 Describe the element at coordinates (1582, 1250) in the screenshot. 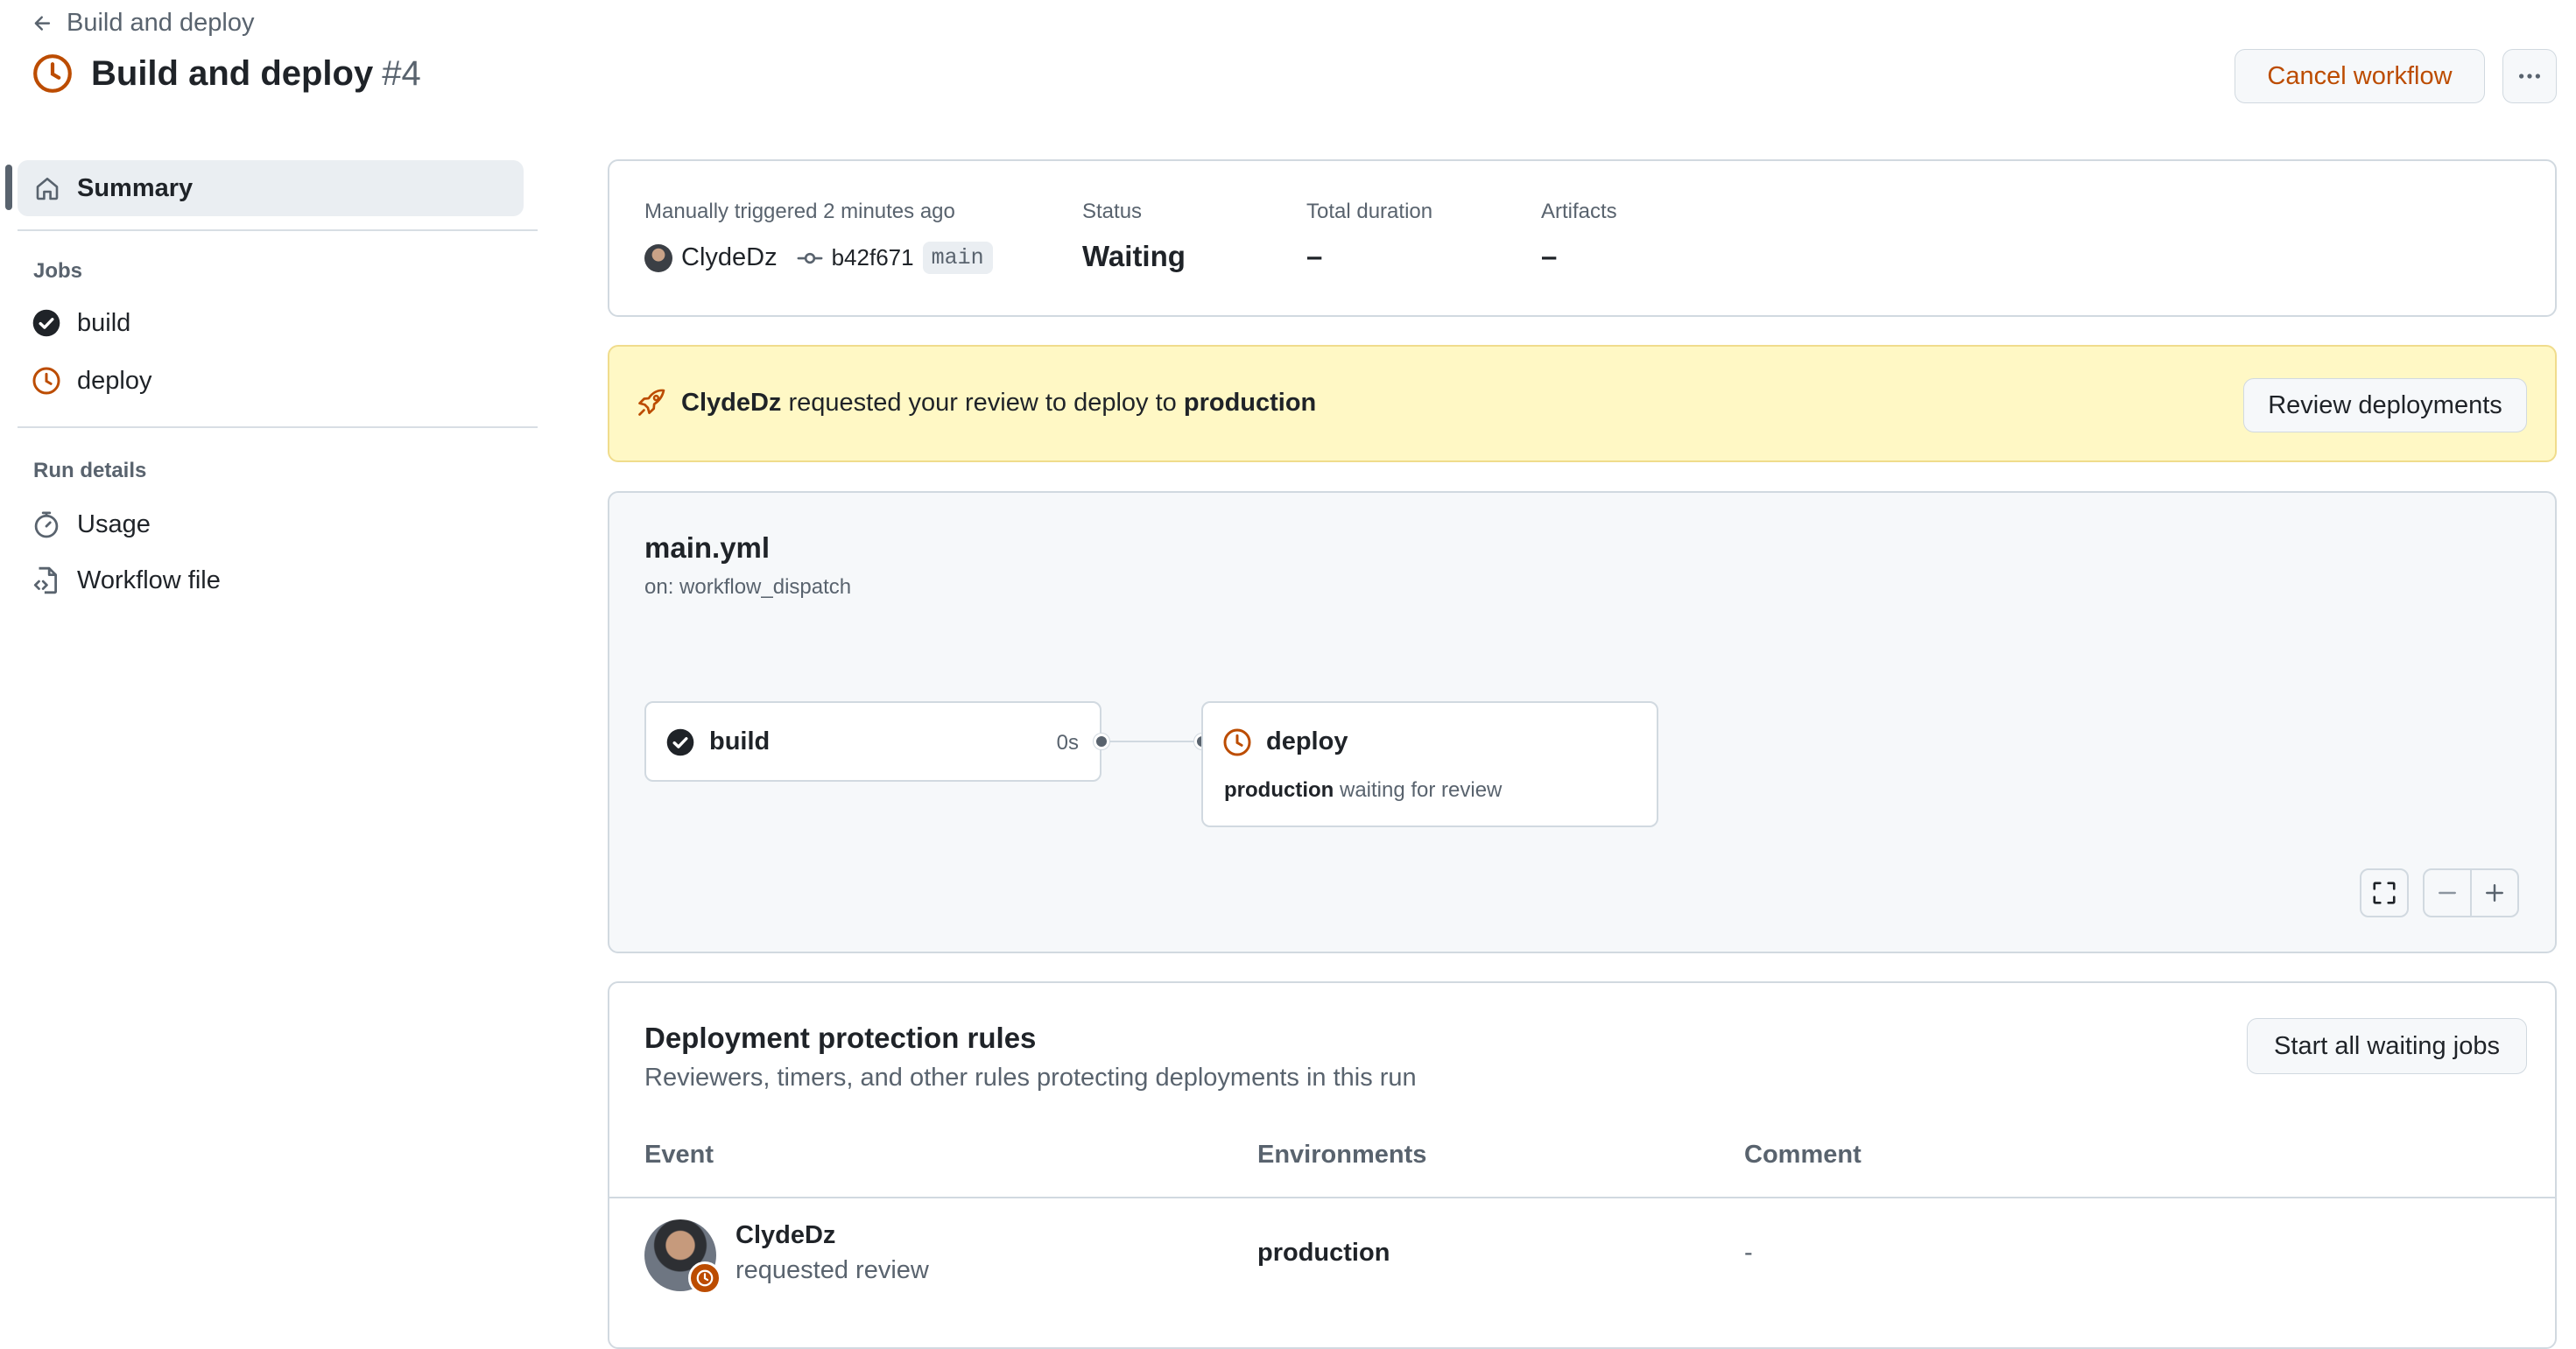

I see `table-row: ClydeDz requested review production -` at that location.